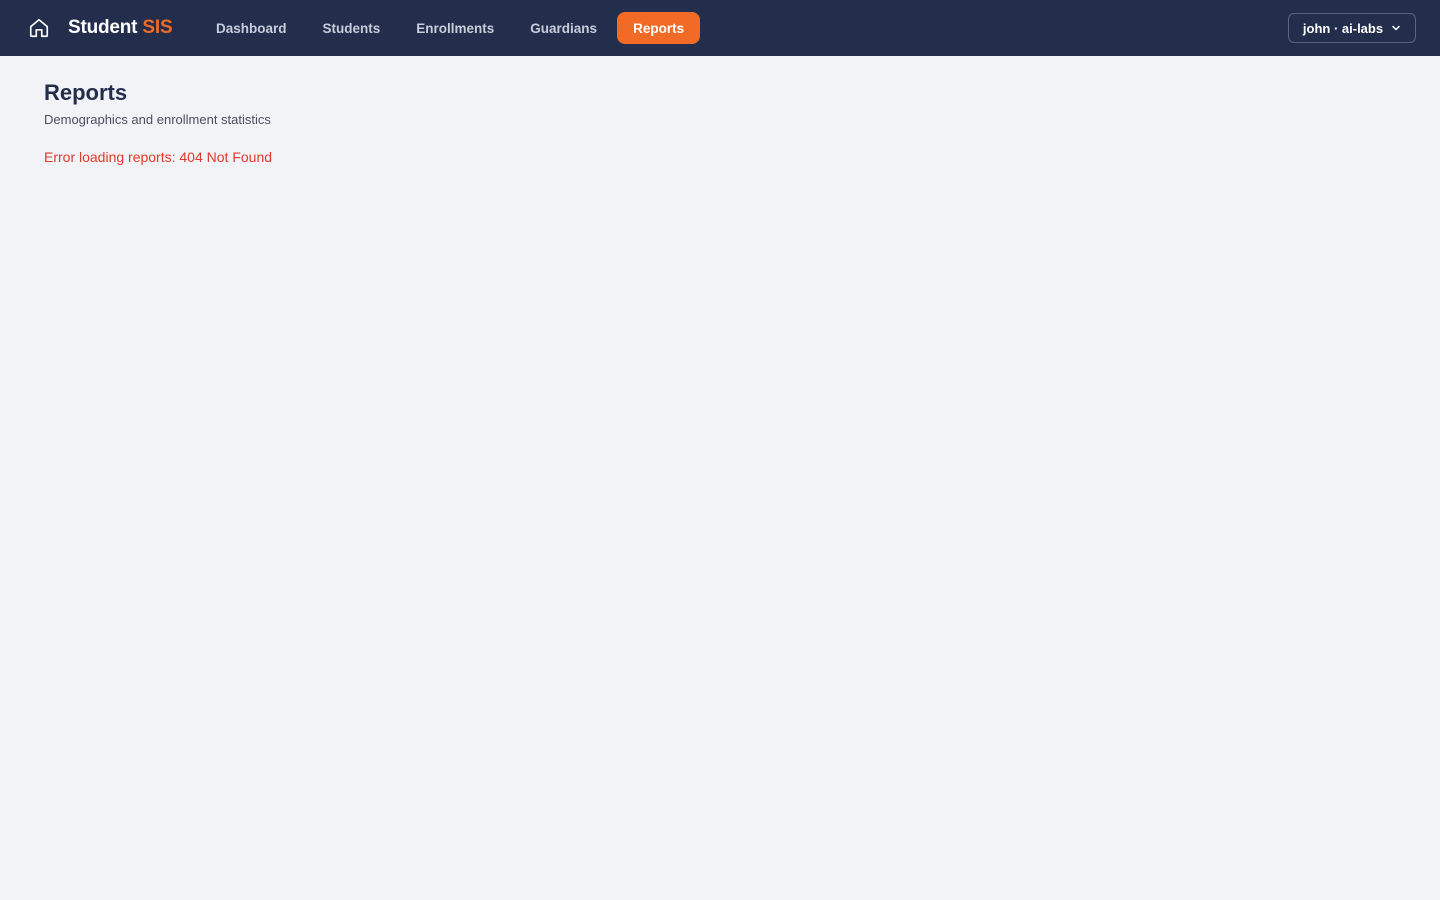 The image size is (1440, 900). I want to click on user-menu-label: john · ai-labs, so click(1343, 28).